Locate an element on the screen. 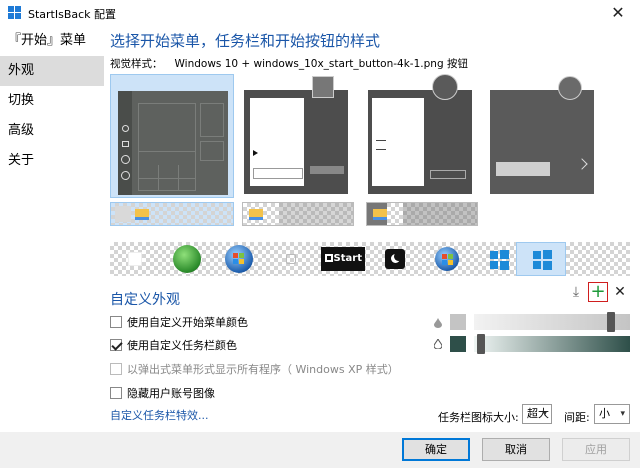 This screenshot has height=468, width=640. start-menu-color-swatch is located at coordinates (458, 322).